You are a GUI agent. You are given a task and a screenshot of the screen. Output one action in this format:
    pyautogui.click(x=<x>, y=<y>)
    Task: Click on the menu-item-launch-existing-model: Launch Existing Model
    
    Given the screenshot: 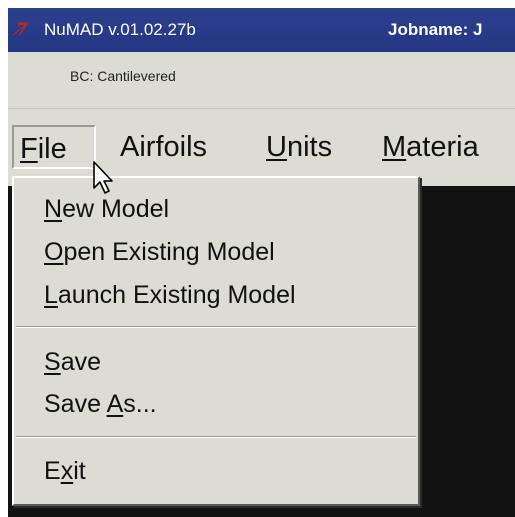 What is the action you would take?
    pyautogui.click(x=170, y=295)
    